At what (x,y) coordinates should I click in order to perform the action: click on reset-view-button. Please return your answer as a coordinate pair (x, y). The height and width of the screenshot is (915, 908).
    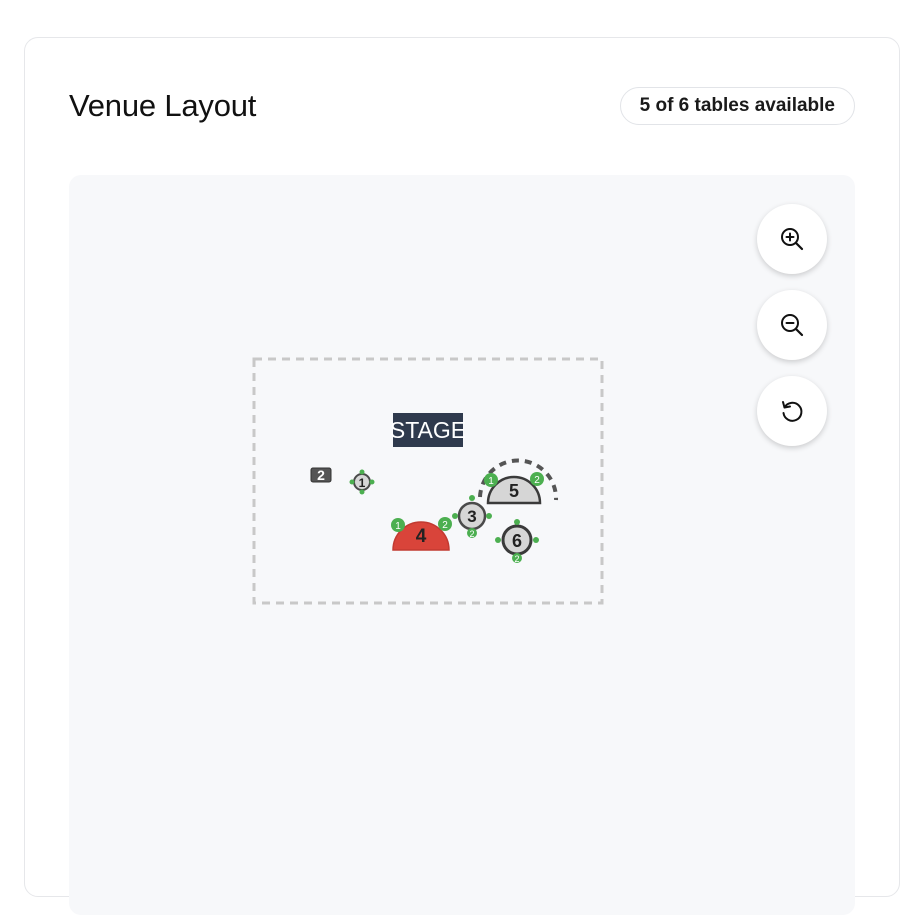
    Looking at the image, I should click on (792, 411).